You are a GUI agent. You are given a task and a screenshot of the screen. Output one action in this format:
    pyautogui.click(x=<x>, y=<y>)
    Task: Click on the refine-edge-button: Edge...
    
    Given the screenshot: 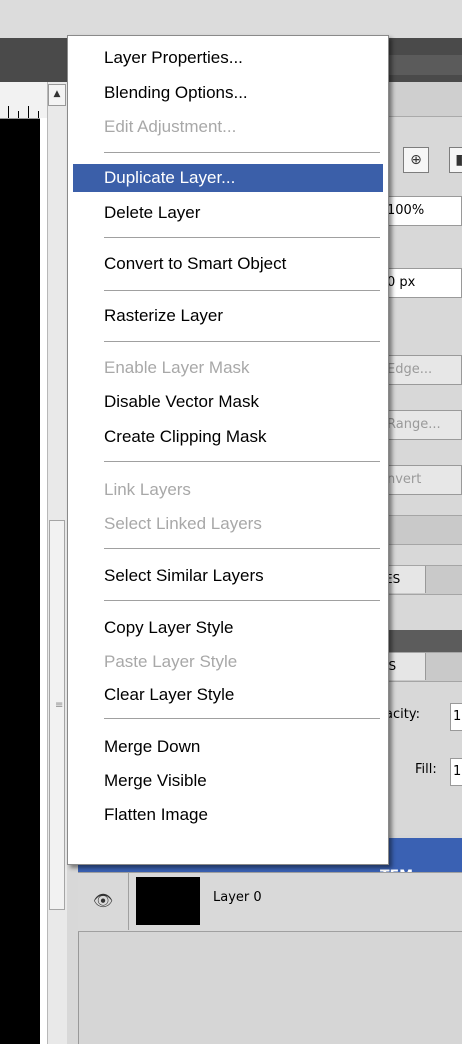 What is the action you would take?
    pyautogui.click(x=422, y=370)
    